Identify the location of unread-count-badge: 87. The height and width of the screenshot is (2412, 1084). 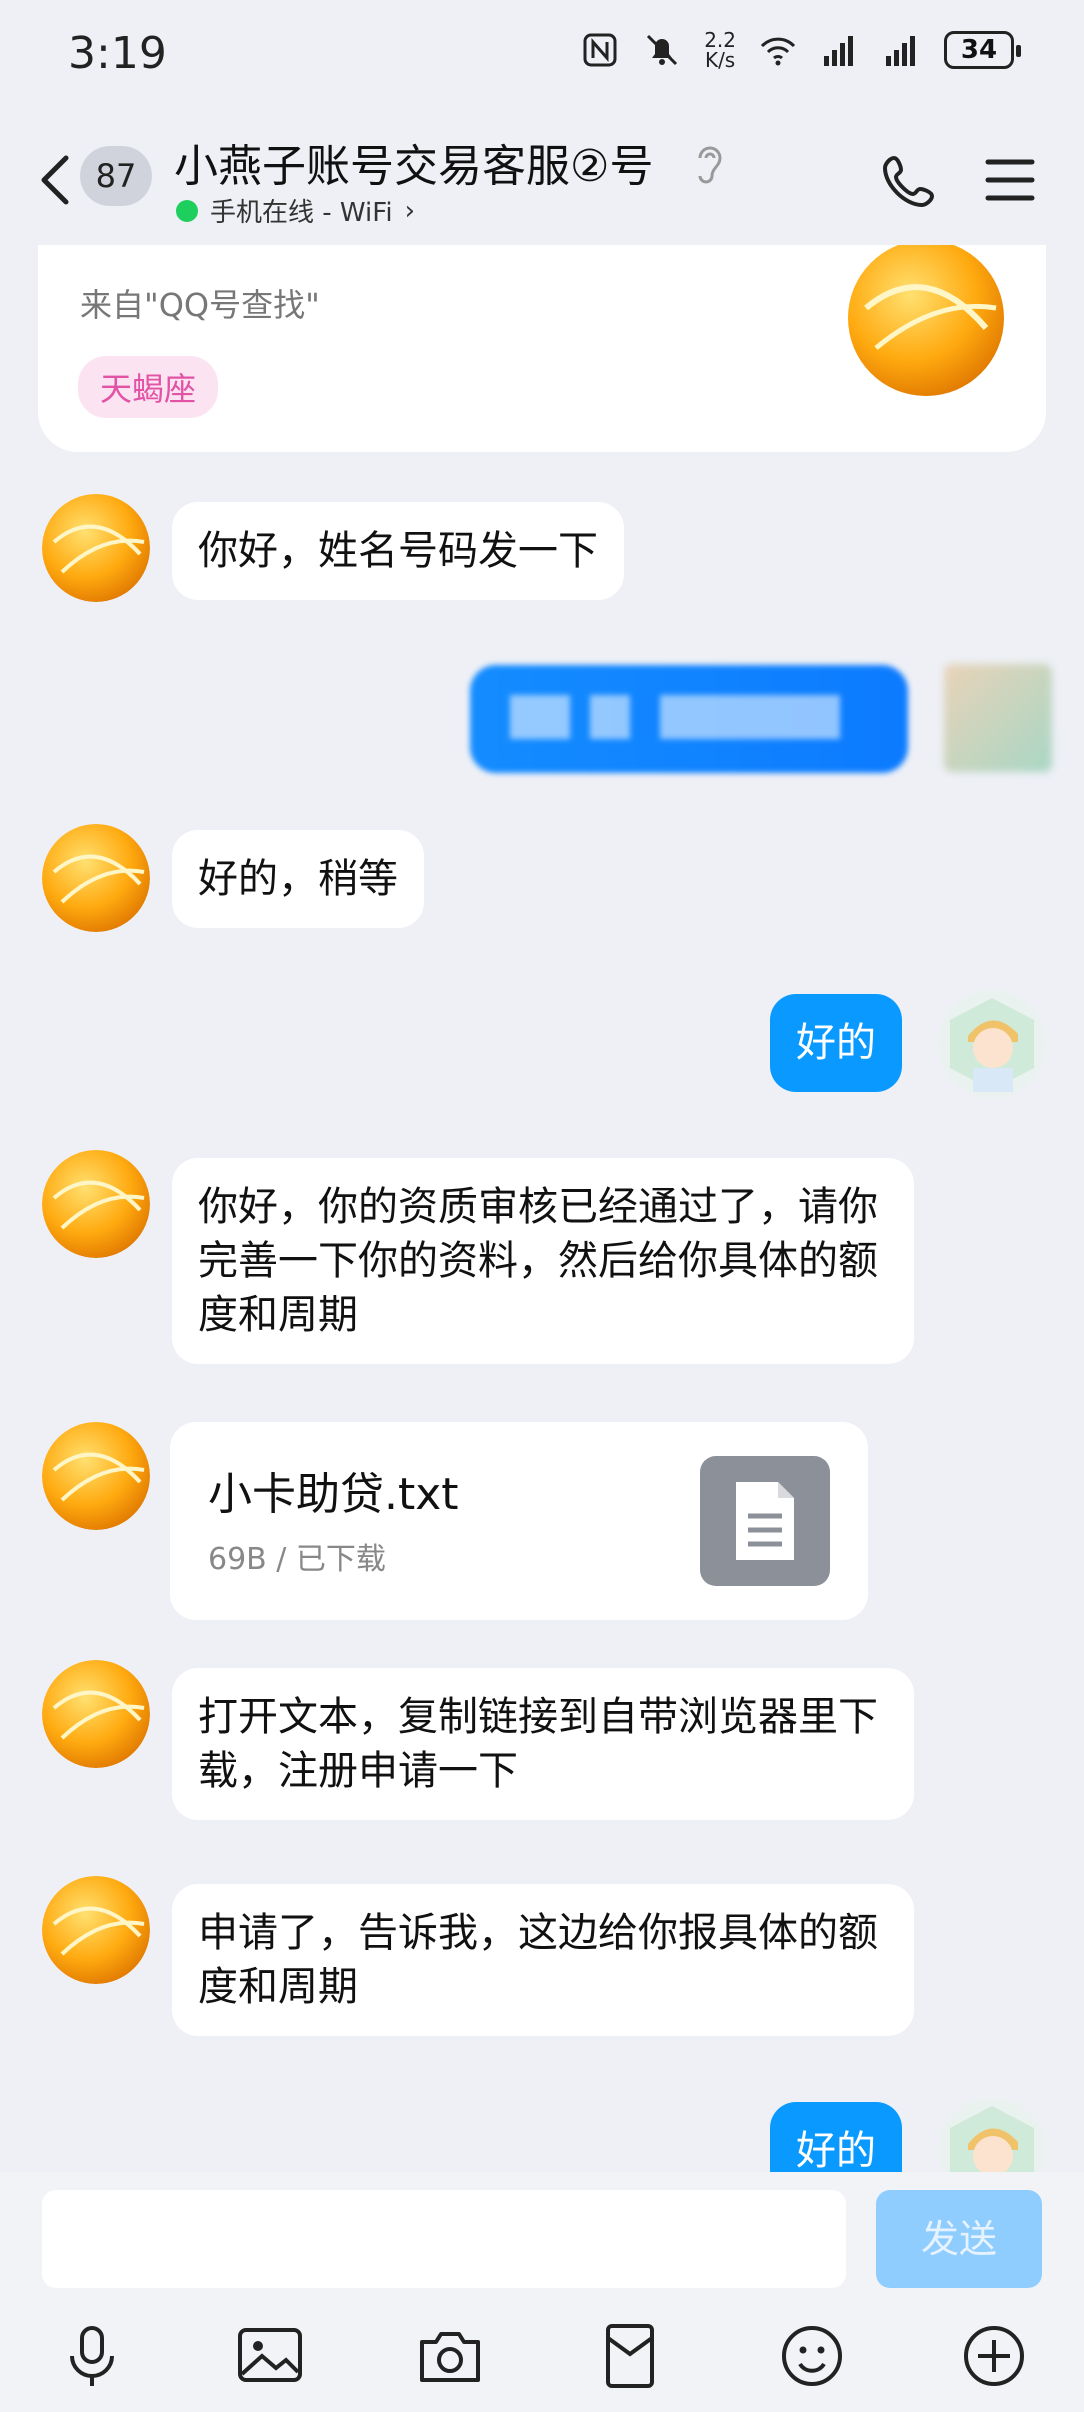
(116, 176).